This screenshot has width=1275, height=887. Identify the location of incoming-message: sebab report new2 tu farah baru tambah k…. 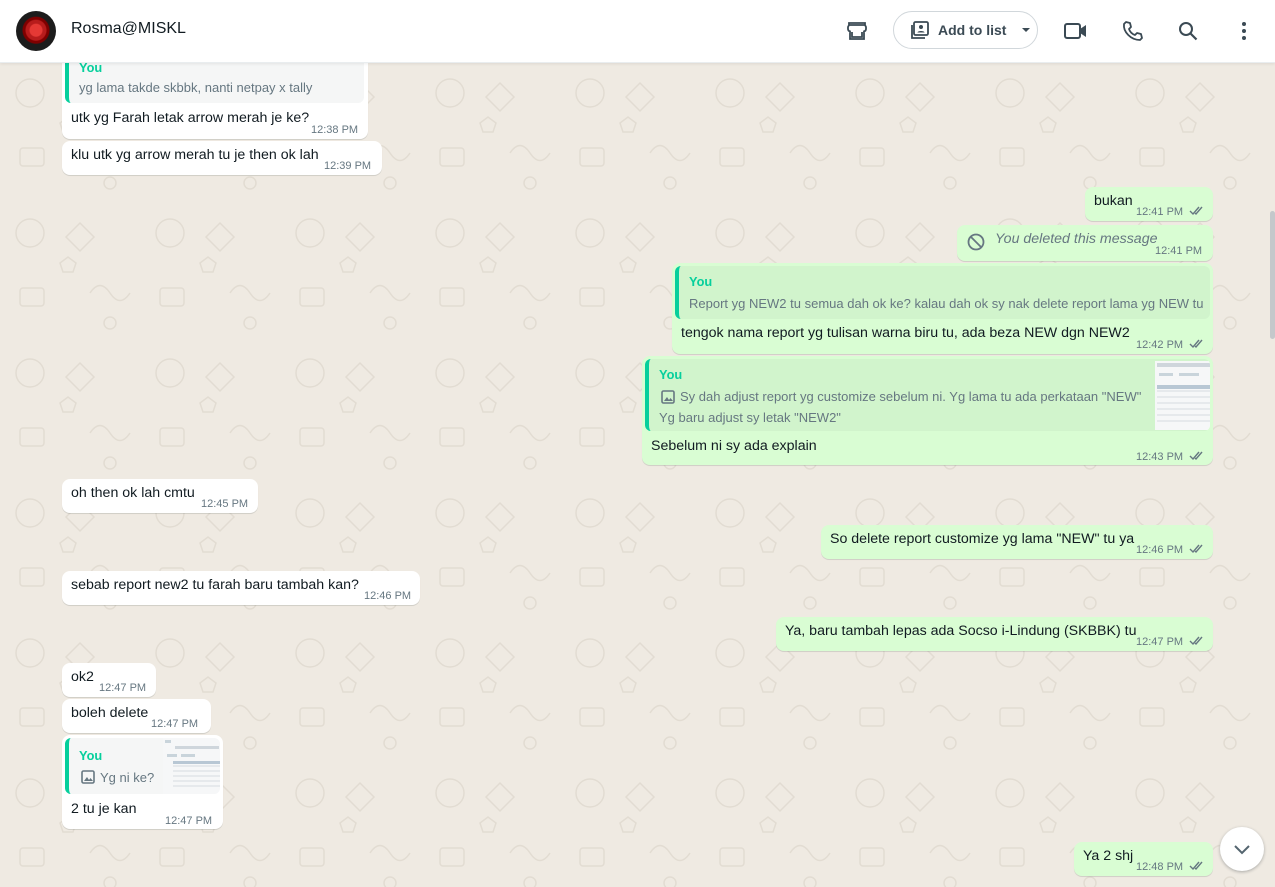
(241, 588).